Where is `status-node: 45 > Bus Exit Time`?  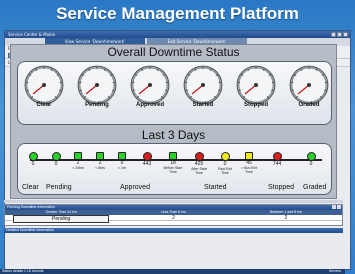 status-node: 45 > Bus Exit Time is located at coordinates (249, 163).